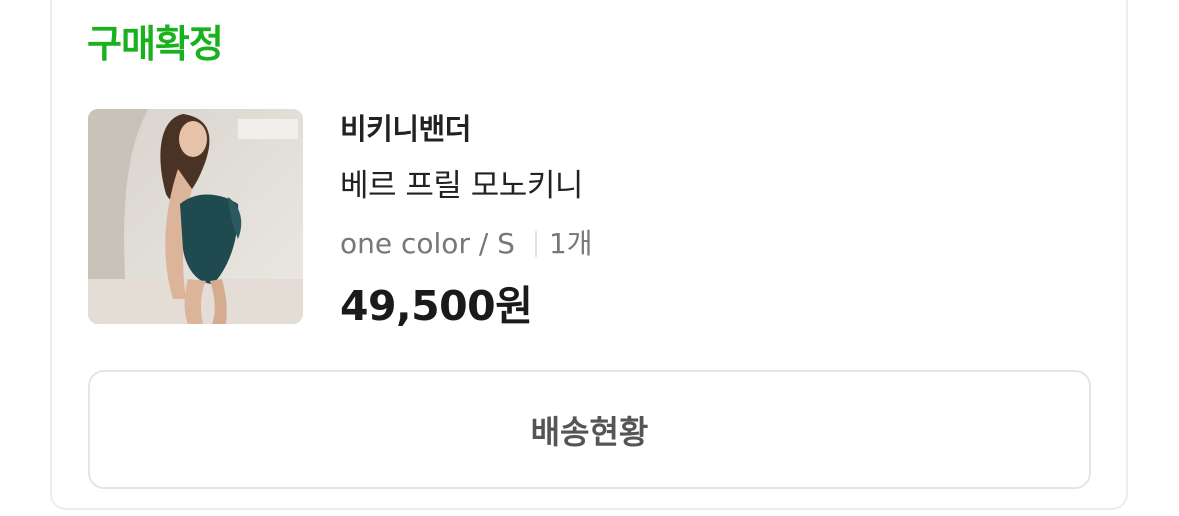  I want to click on product-quantity: 1개, so click(570, 243).